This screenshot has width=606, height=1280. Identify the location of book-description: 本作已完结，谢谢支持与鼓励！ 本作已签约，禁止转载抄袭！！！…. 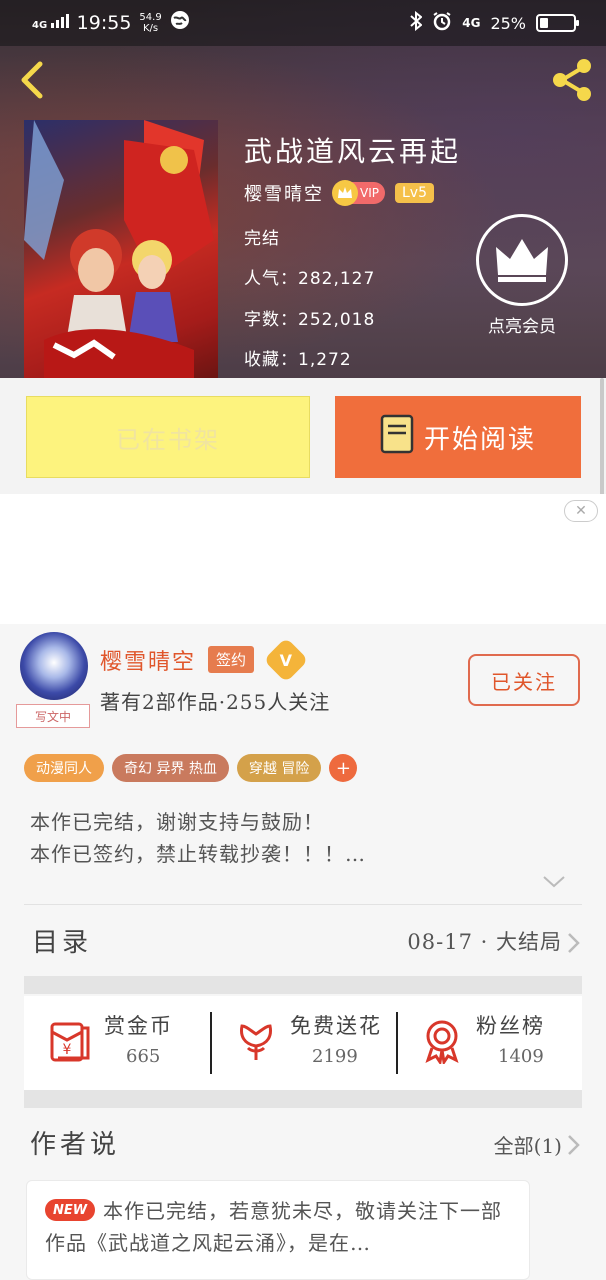
(198, 838).